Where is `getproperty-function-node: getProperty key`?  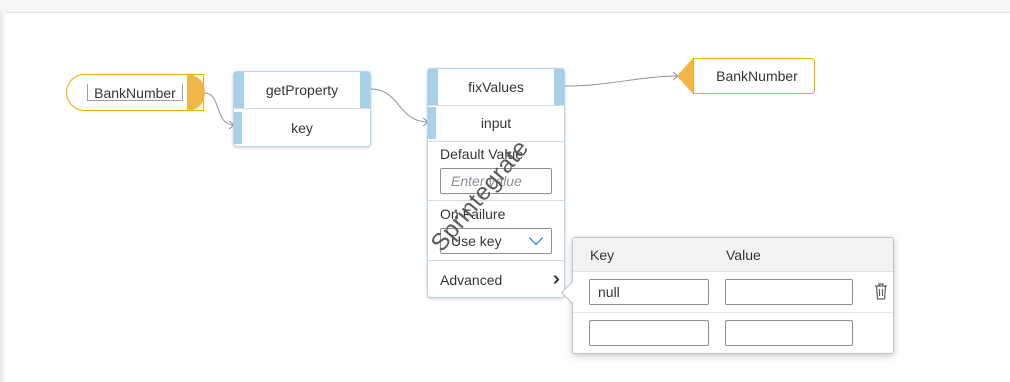 getproperty-function-node: getProperty key is located at coordinates (302, 109).